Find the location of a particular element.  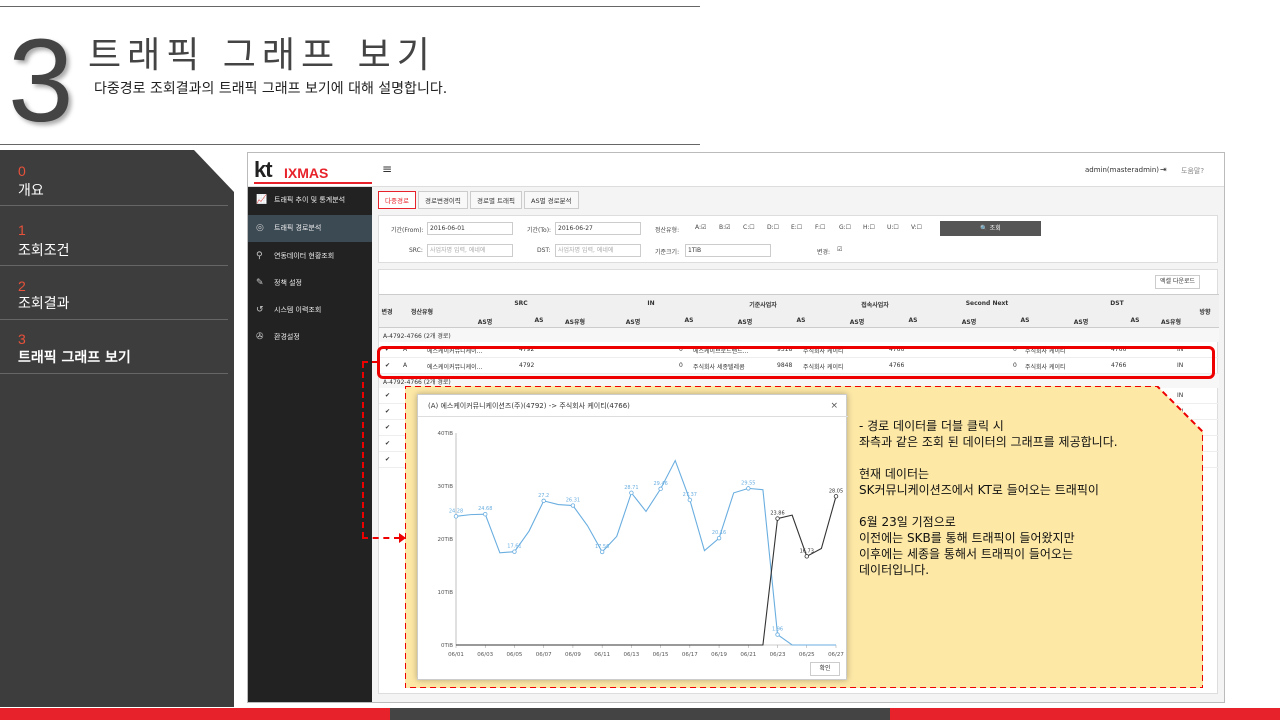

tab-path-history: 경로변경이력 is located at coordinates (443, 200).